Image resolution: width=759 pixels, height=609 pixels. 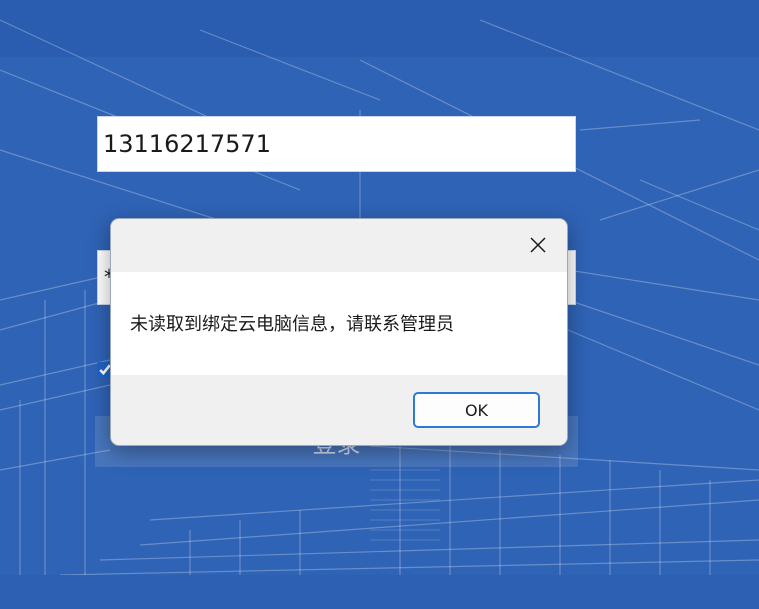 What do you see at coordinates (379, 592) in the screenshot?
I see `footer-band` at bounding box center [379, 592].